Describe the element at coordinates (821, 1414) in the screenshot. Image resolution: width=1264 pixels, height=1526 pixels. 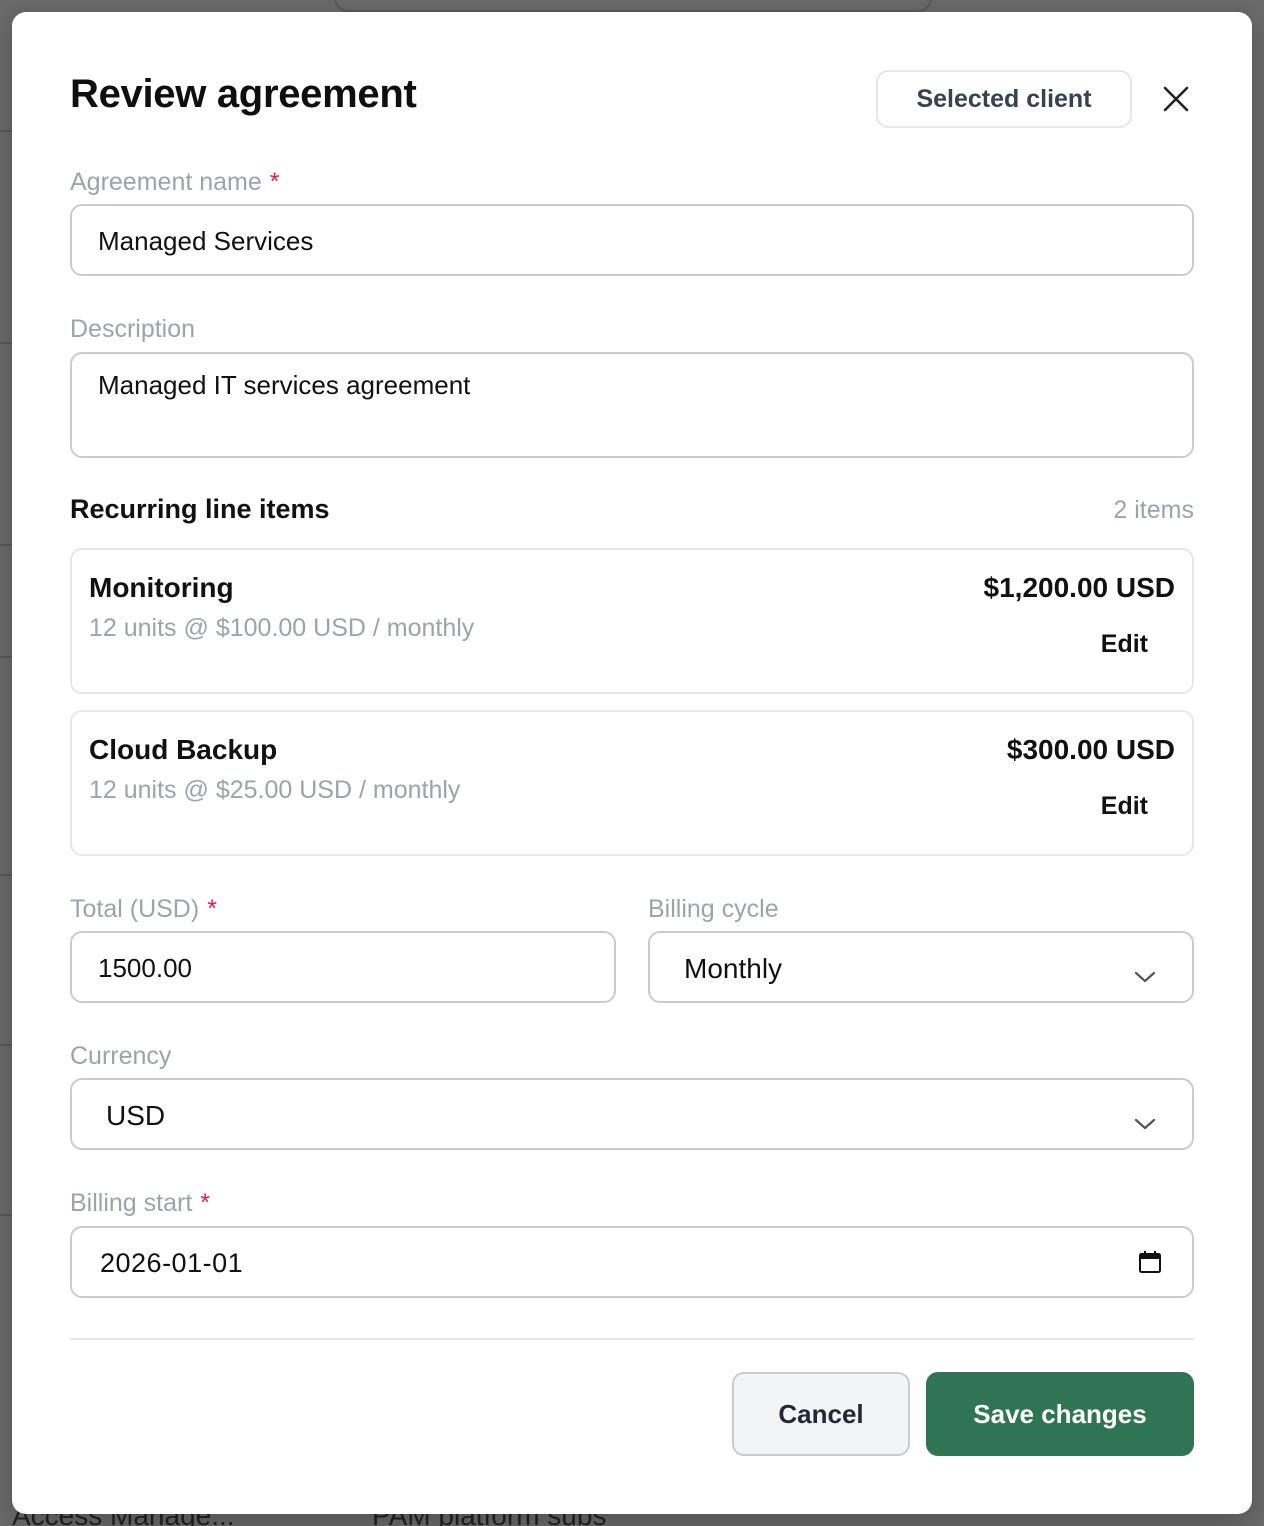
I see `cancel-button: Cancel` at that location.